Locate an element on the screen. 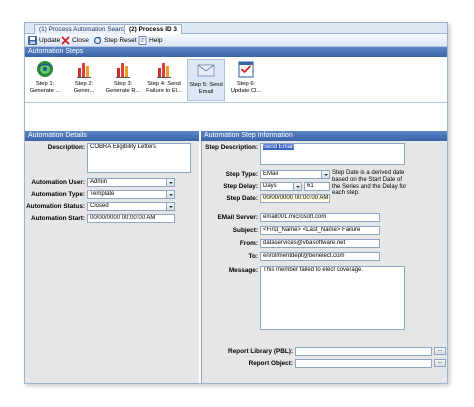  step-delay-unit-select: Days is located at coordinates (281, 186).